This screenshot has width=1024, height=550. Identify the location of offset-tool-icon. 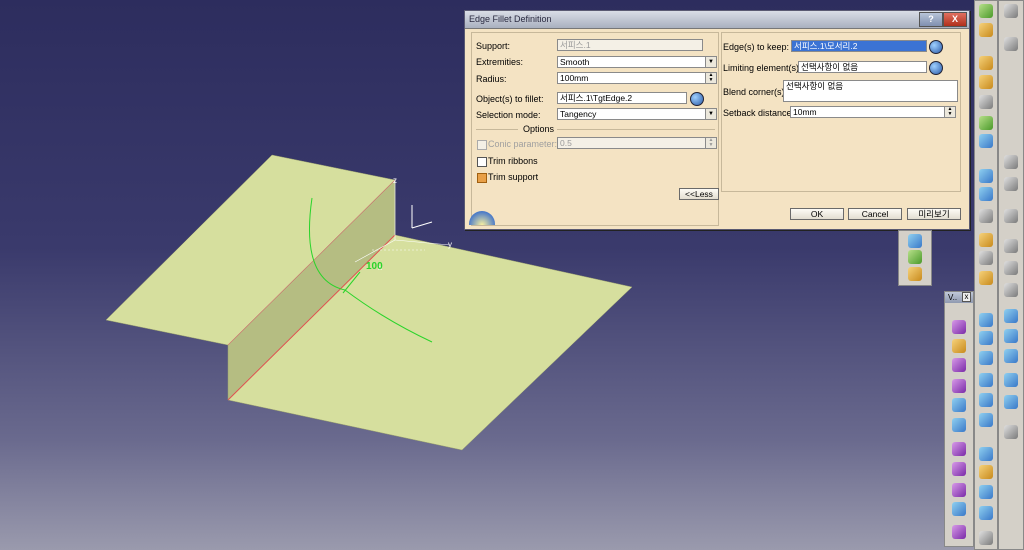
(986, 123).